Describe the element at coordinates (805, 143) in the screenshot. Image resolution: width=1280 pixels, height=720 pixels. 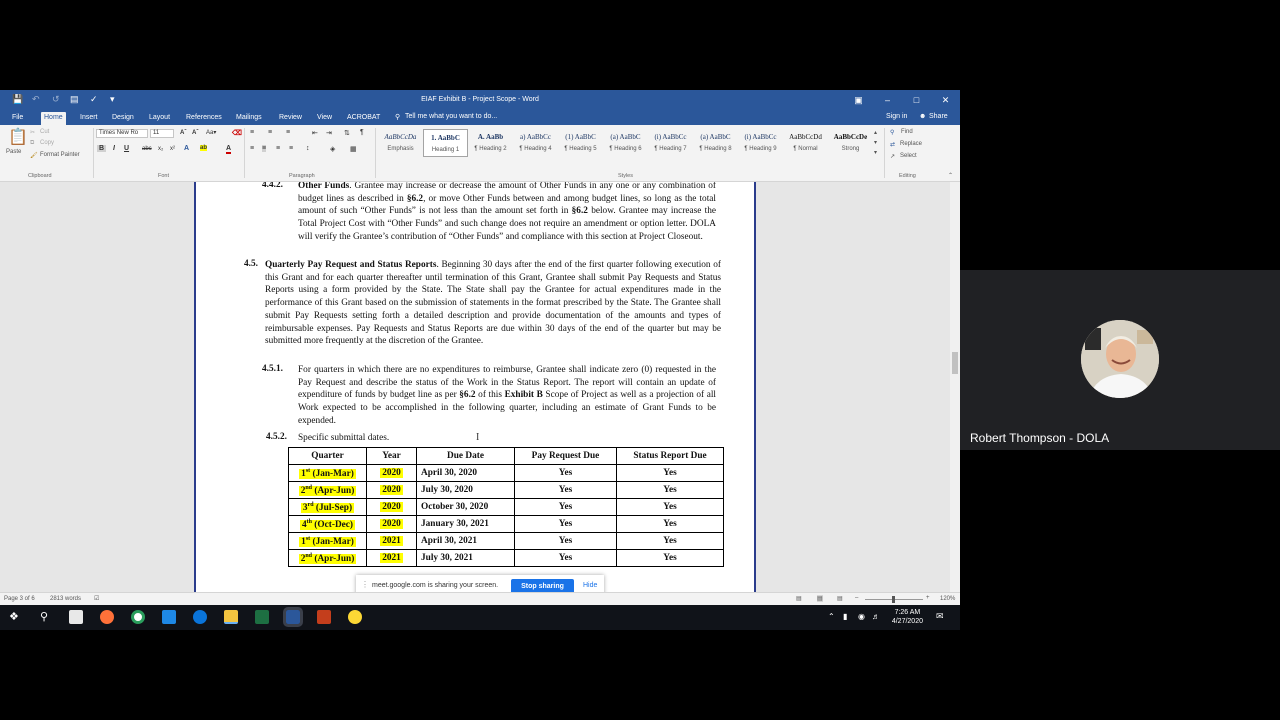
I see `style-normal: AaBbCcDd ¶ Normal` at that location.